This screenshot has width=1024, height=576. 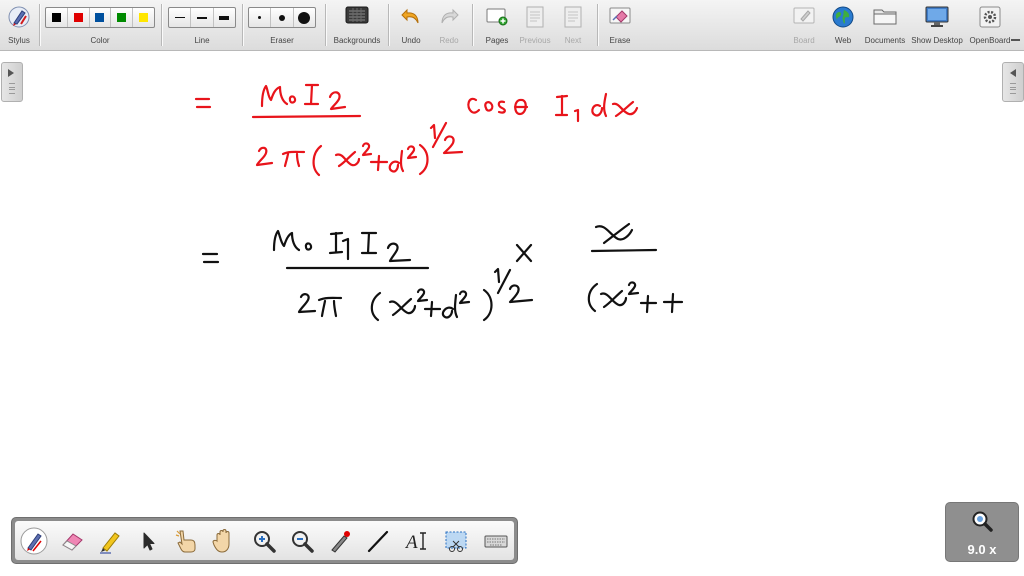 What do you see at coordinates (535, 40) in the screenshot?
I see `previous-label: Previous` at bounding box center [535, 40].